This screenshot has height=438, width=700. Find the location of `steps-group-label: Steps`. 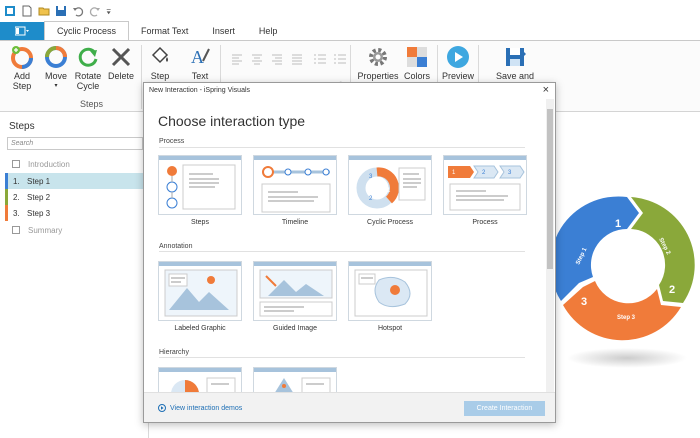

steps-group-label: Steps is located at coordinates (92, 104).